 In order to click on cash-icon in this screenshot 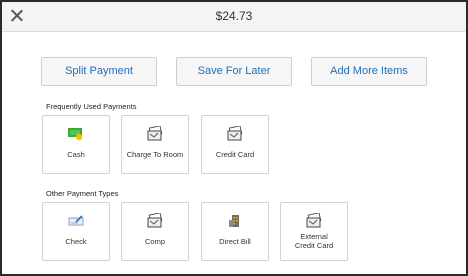, I will do `click(75, 134)`.